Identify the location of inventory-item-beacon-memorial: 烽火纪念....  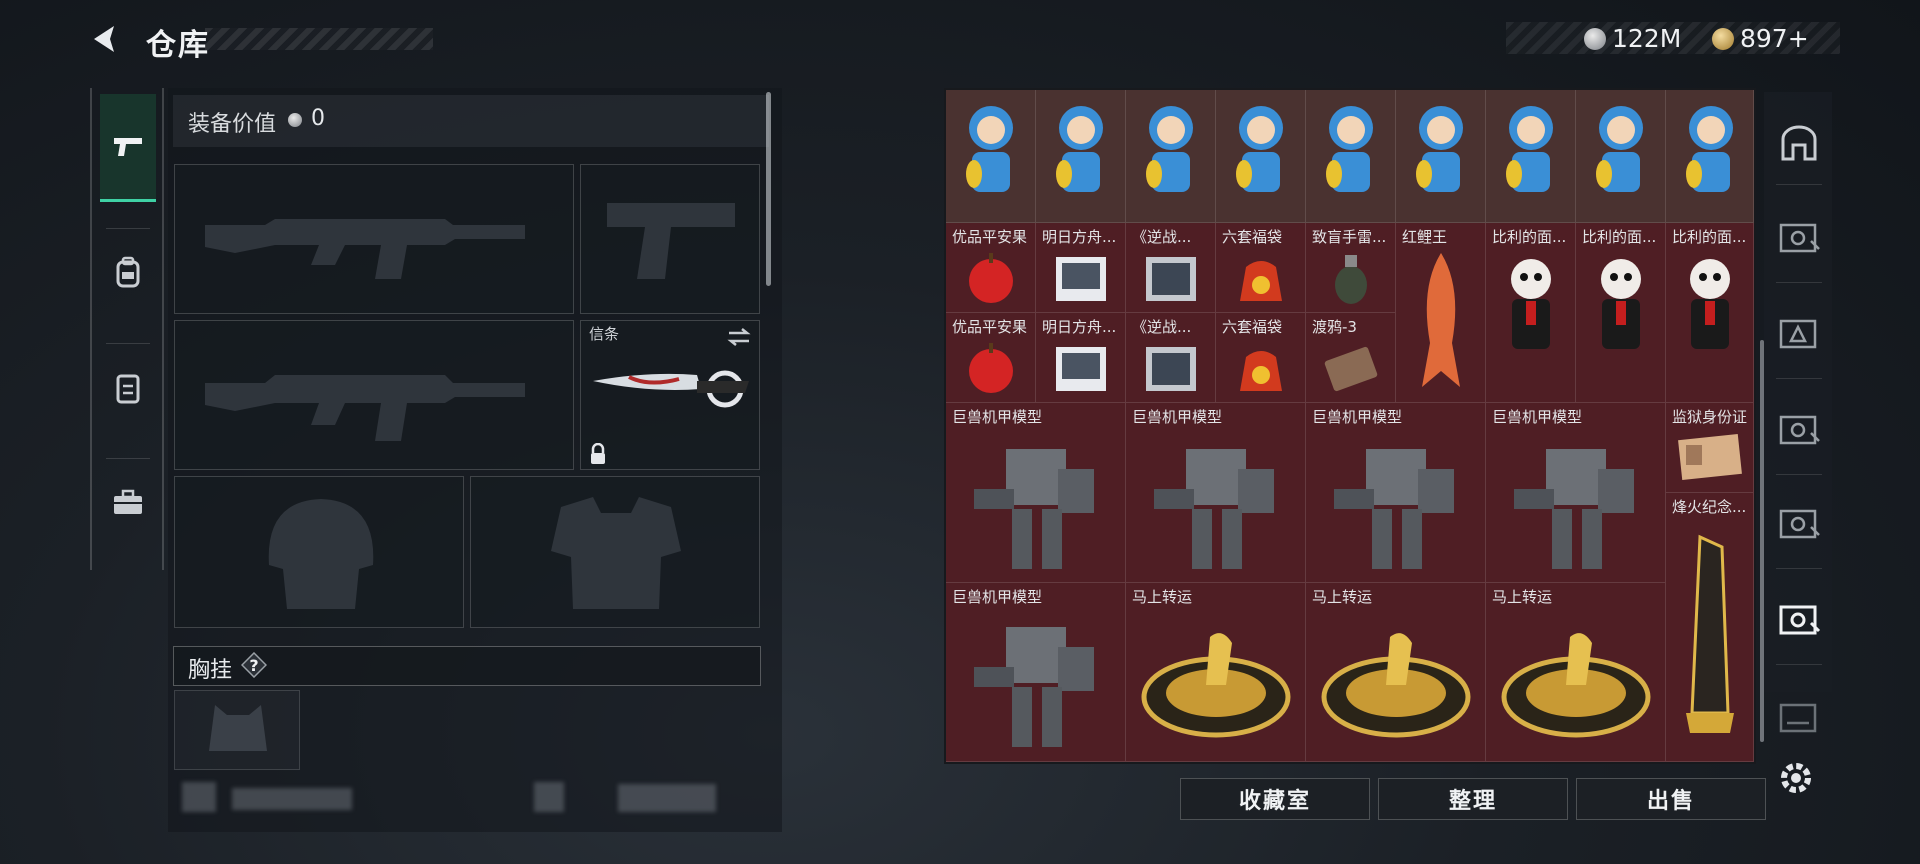
(1710, 627).